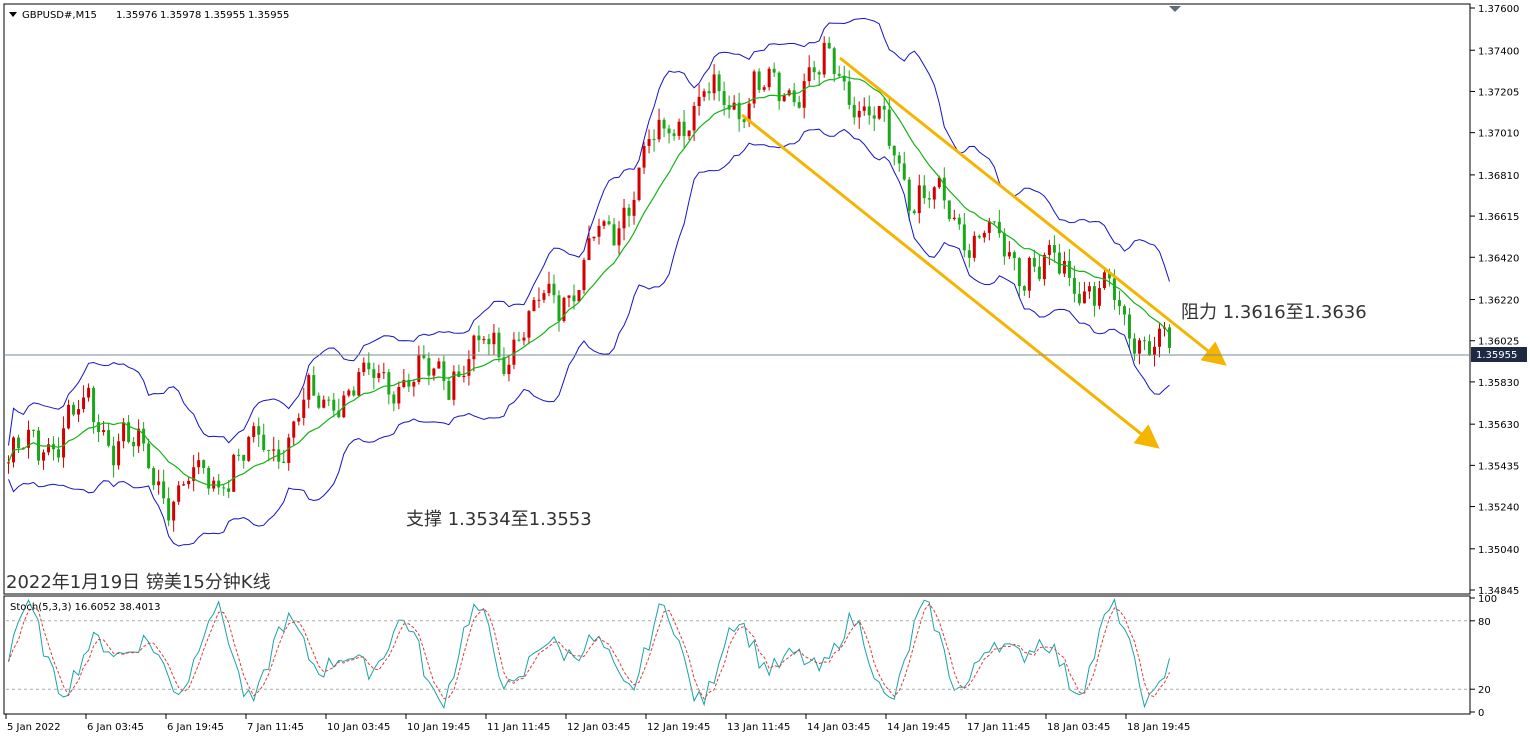 The height and width of the screenshot is (744, 1530). Describe the element at coordinates (1487, 599) in the screenshot. I see `stoch-tick-label: 100` at that location.